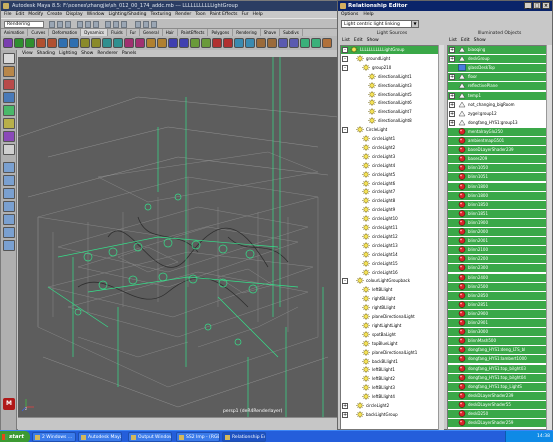 The width and height of the screenshot is (553, 442). What do you see at coordinates (392, 201) in the screenshot?
I see `light-source-row: circleLight8` at bounding box center [392, 201].